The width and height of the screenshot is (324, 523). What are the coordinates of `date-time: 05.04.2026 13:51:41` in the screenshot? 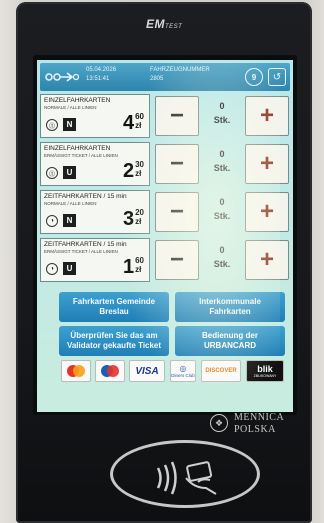 It's located at (101, 74).